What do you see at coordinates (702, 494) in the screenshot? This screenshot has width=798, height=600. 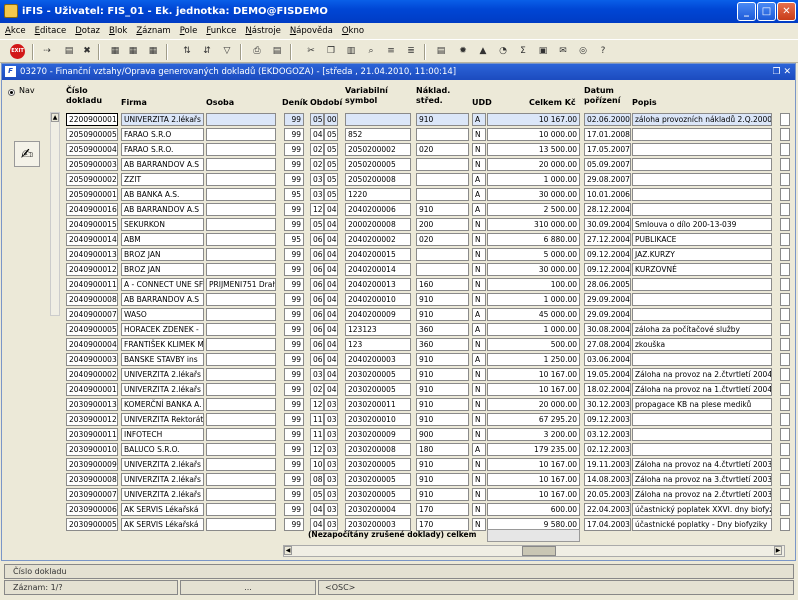 I see `cell-description: Záloha na provoz na 2.čtvrtletí 2003` at bounding box center [702, 494].